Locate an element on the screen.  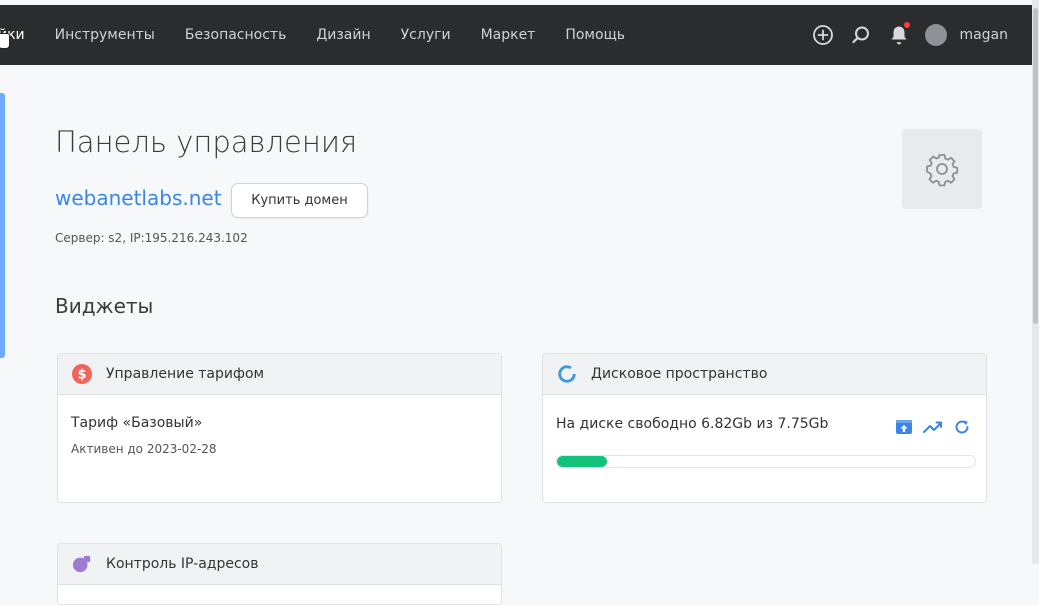
disk-widget-header: Дисковое пространство is located at coordinates (764, 374).